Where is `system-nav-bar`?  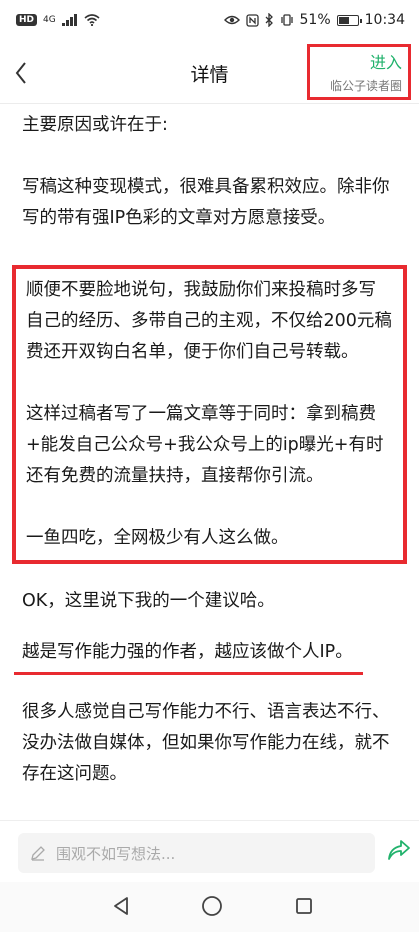 system-nav-bar is located at coordinates (209, 907).